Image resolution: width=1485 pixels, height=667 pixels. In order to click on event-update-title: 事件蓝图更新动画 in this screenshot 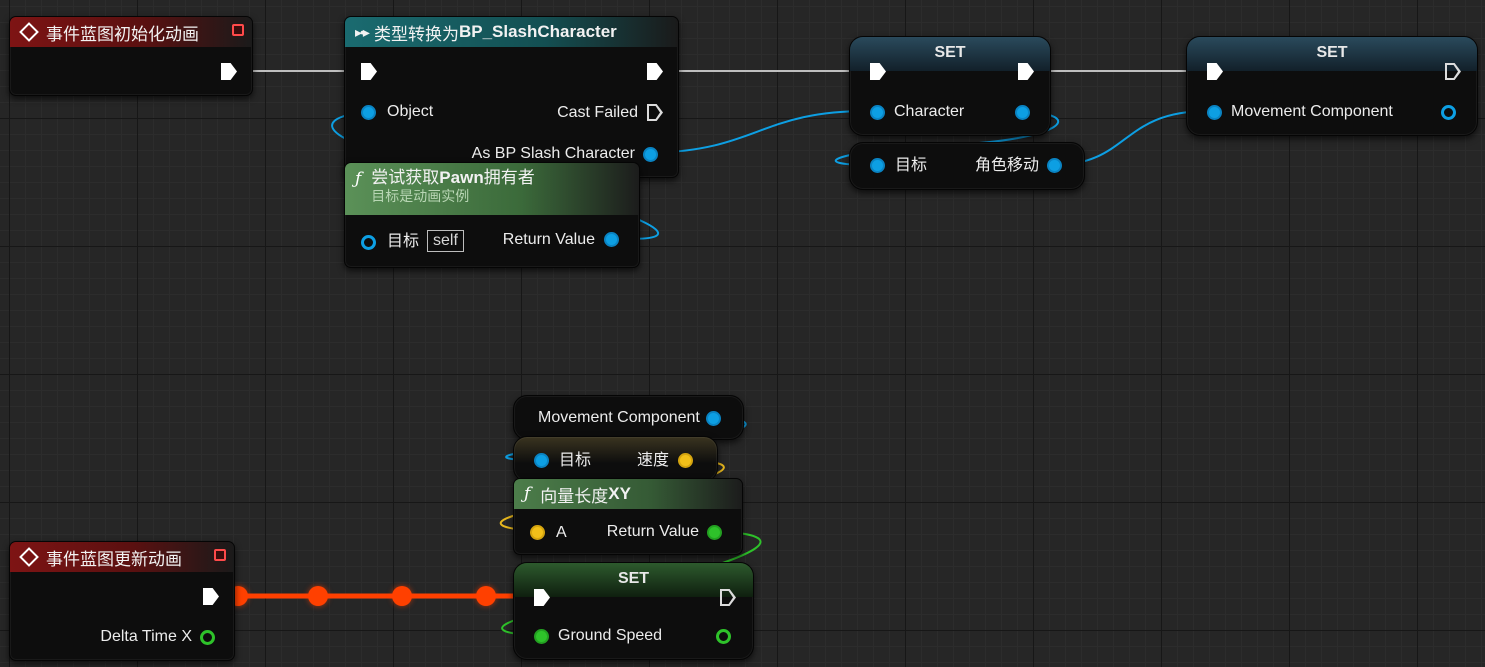, I will do `click(114, 559)`.